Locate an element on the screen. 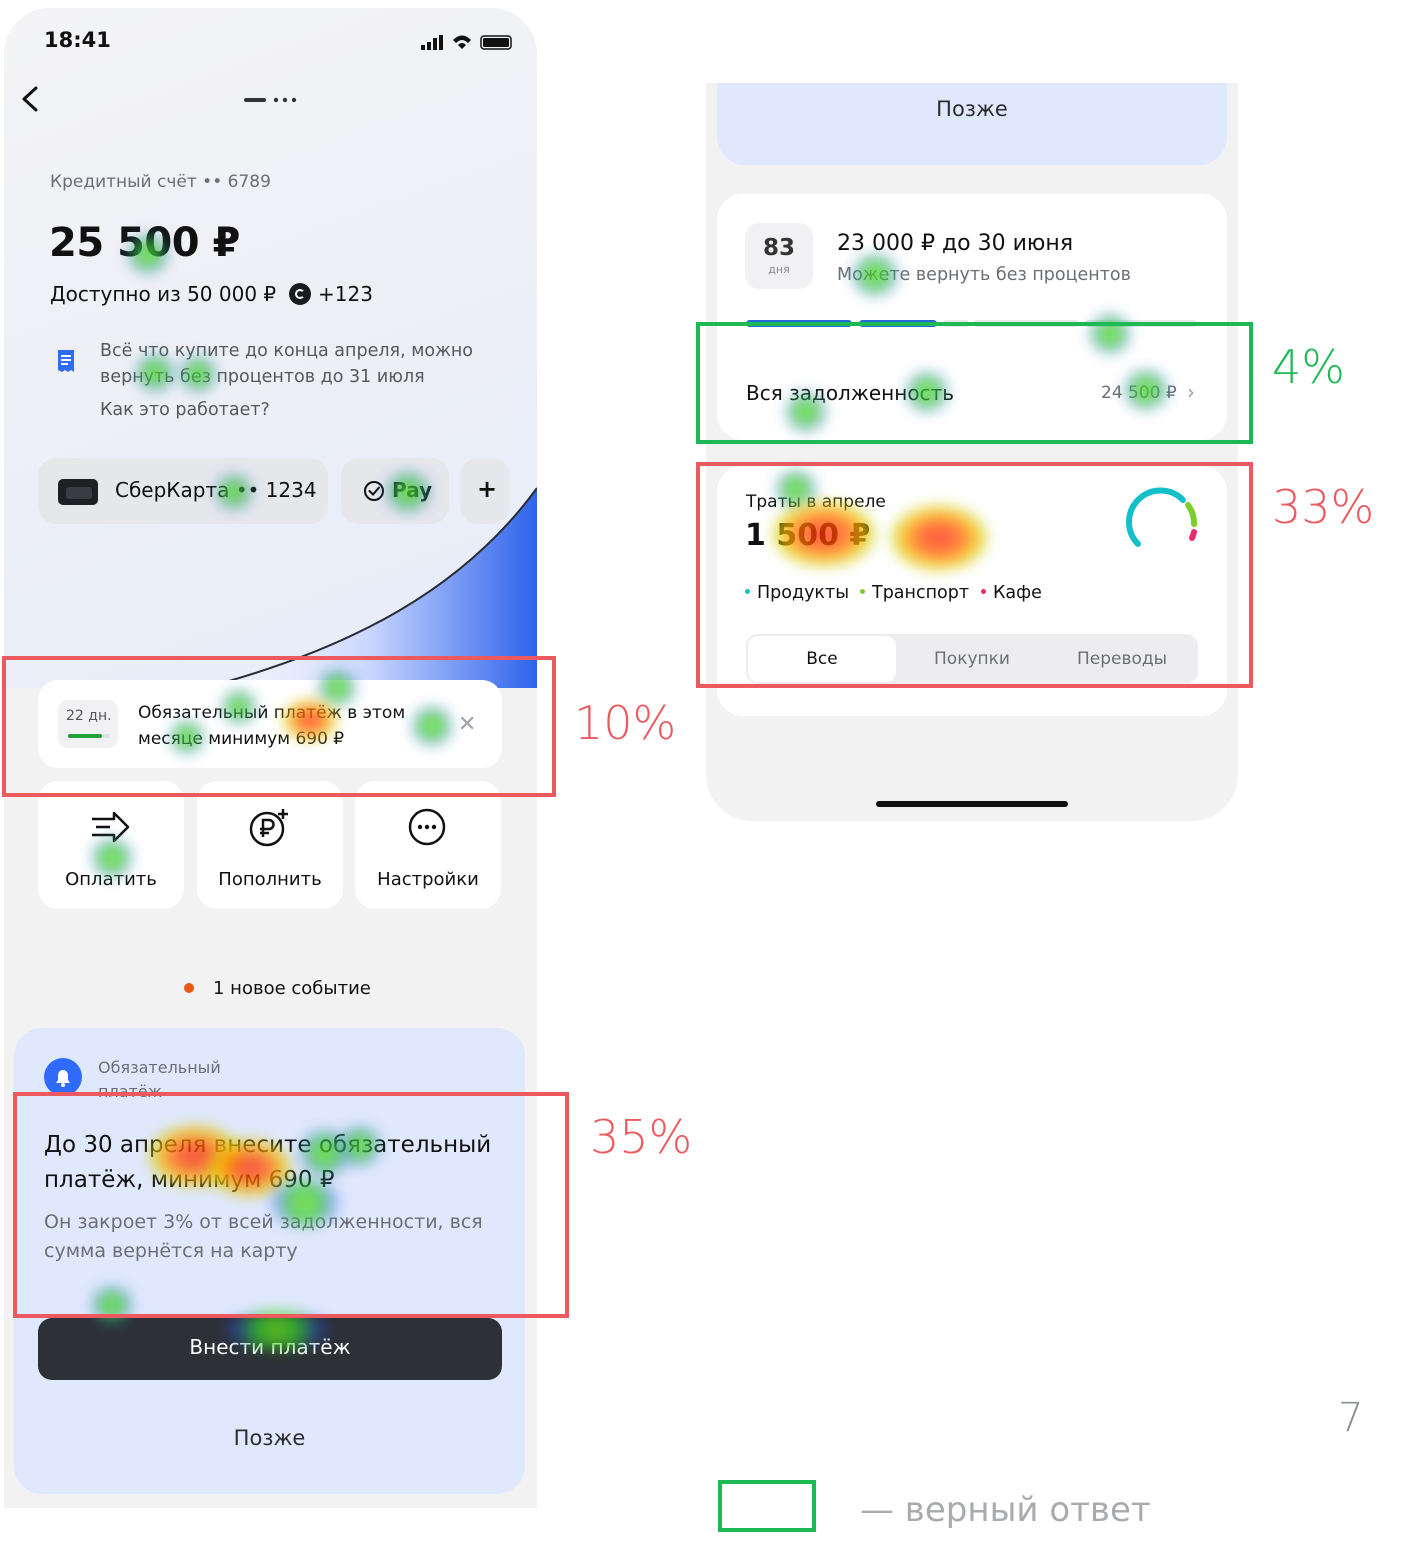 This screenshot has width=1425, height=1542. topup-action-button: Пополнить is located at coordinates (270, 845).